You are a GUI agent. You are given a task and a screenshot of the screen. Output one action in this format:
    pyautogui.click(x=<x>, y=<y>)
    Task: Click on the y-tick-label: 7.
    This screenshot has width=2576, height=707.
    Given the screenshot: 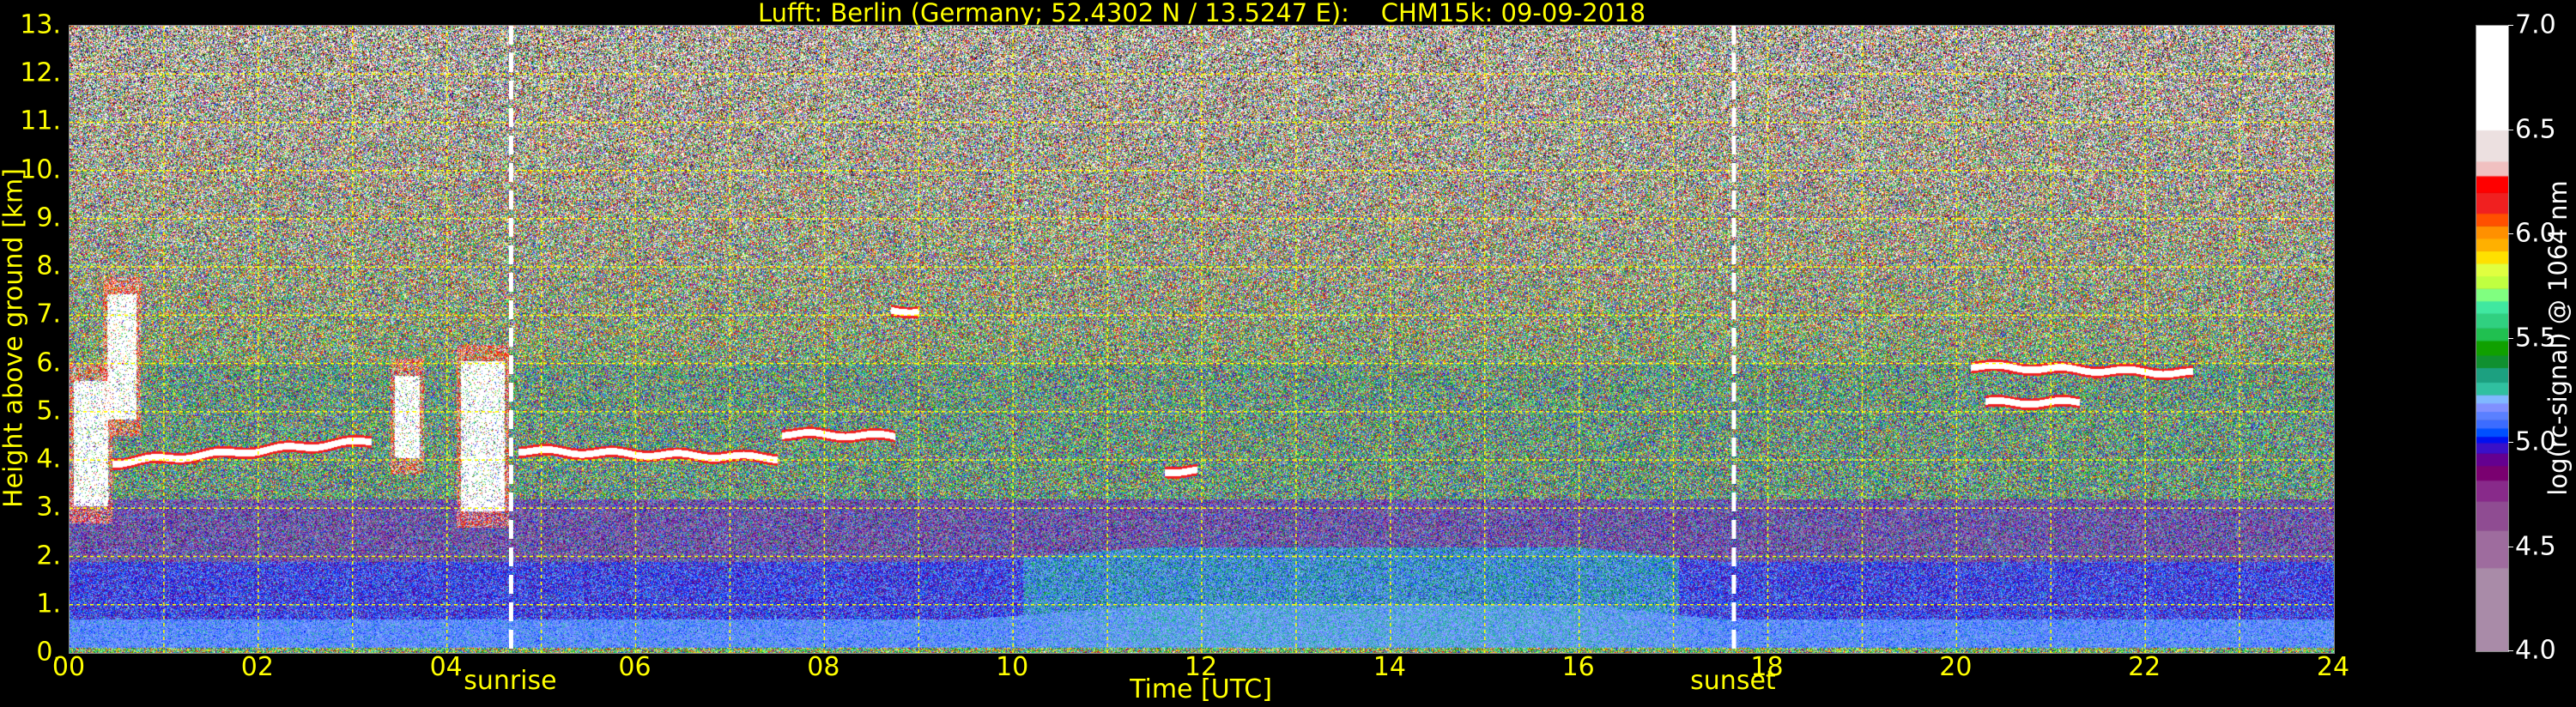 What is the action you would take?
    pyautogui.click(x=48, y=314)
    